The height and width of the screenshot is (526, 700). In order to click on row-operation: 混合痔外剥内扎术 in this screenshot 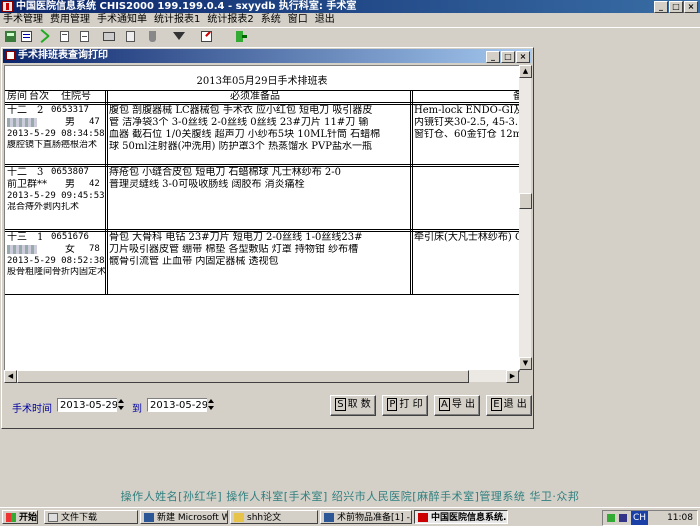, I will do `click(43, 207)`.